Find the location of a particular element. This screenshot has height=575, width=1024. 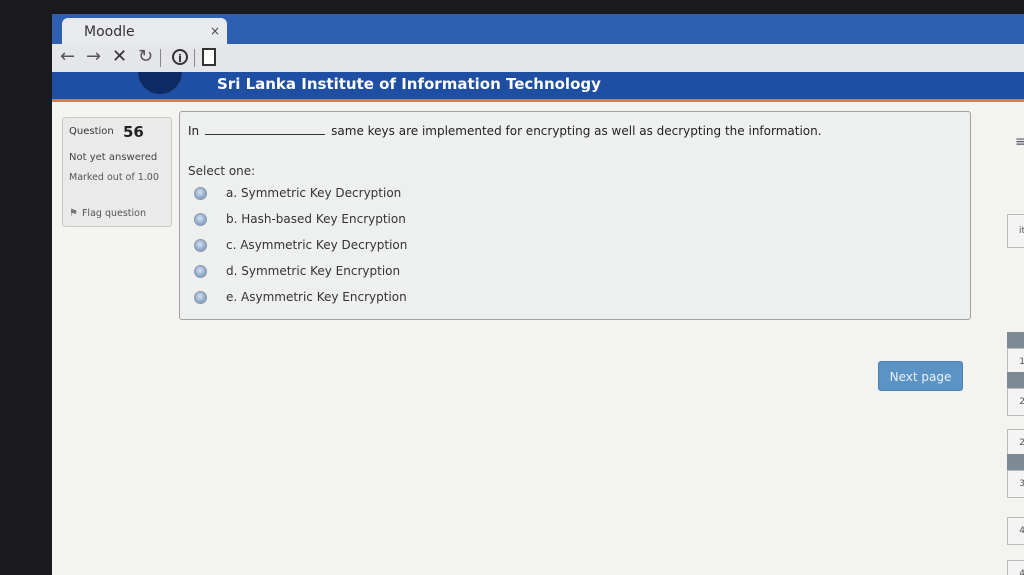

forward-arrow-icon: → is located at coordinates (93, 57).